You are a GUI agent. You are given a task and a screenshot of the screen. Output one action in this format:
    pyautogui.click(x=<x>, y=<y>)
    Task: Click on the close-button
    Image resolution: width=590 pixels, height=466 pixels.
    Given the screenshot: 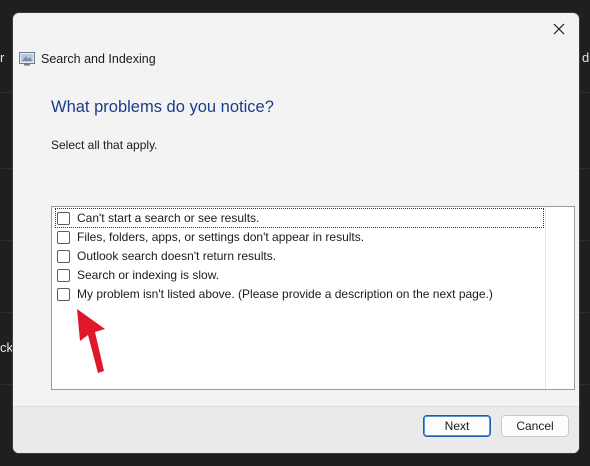 What is the action you would take?
    pyautogui.click(x=559, y=29)
    